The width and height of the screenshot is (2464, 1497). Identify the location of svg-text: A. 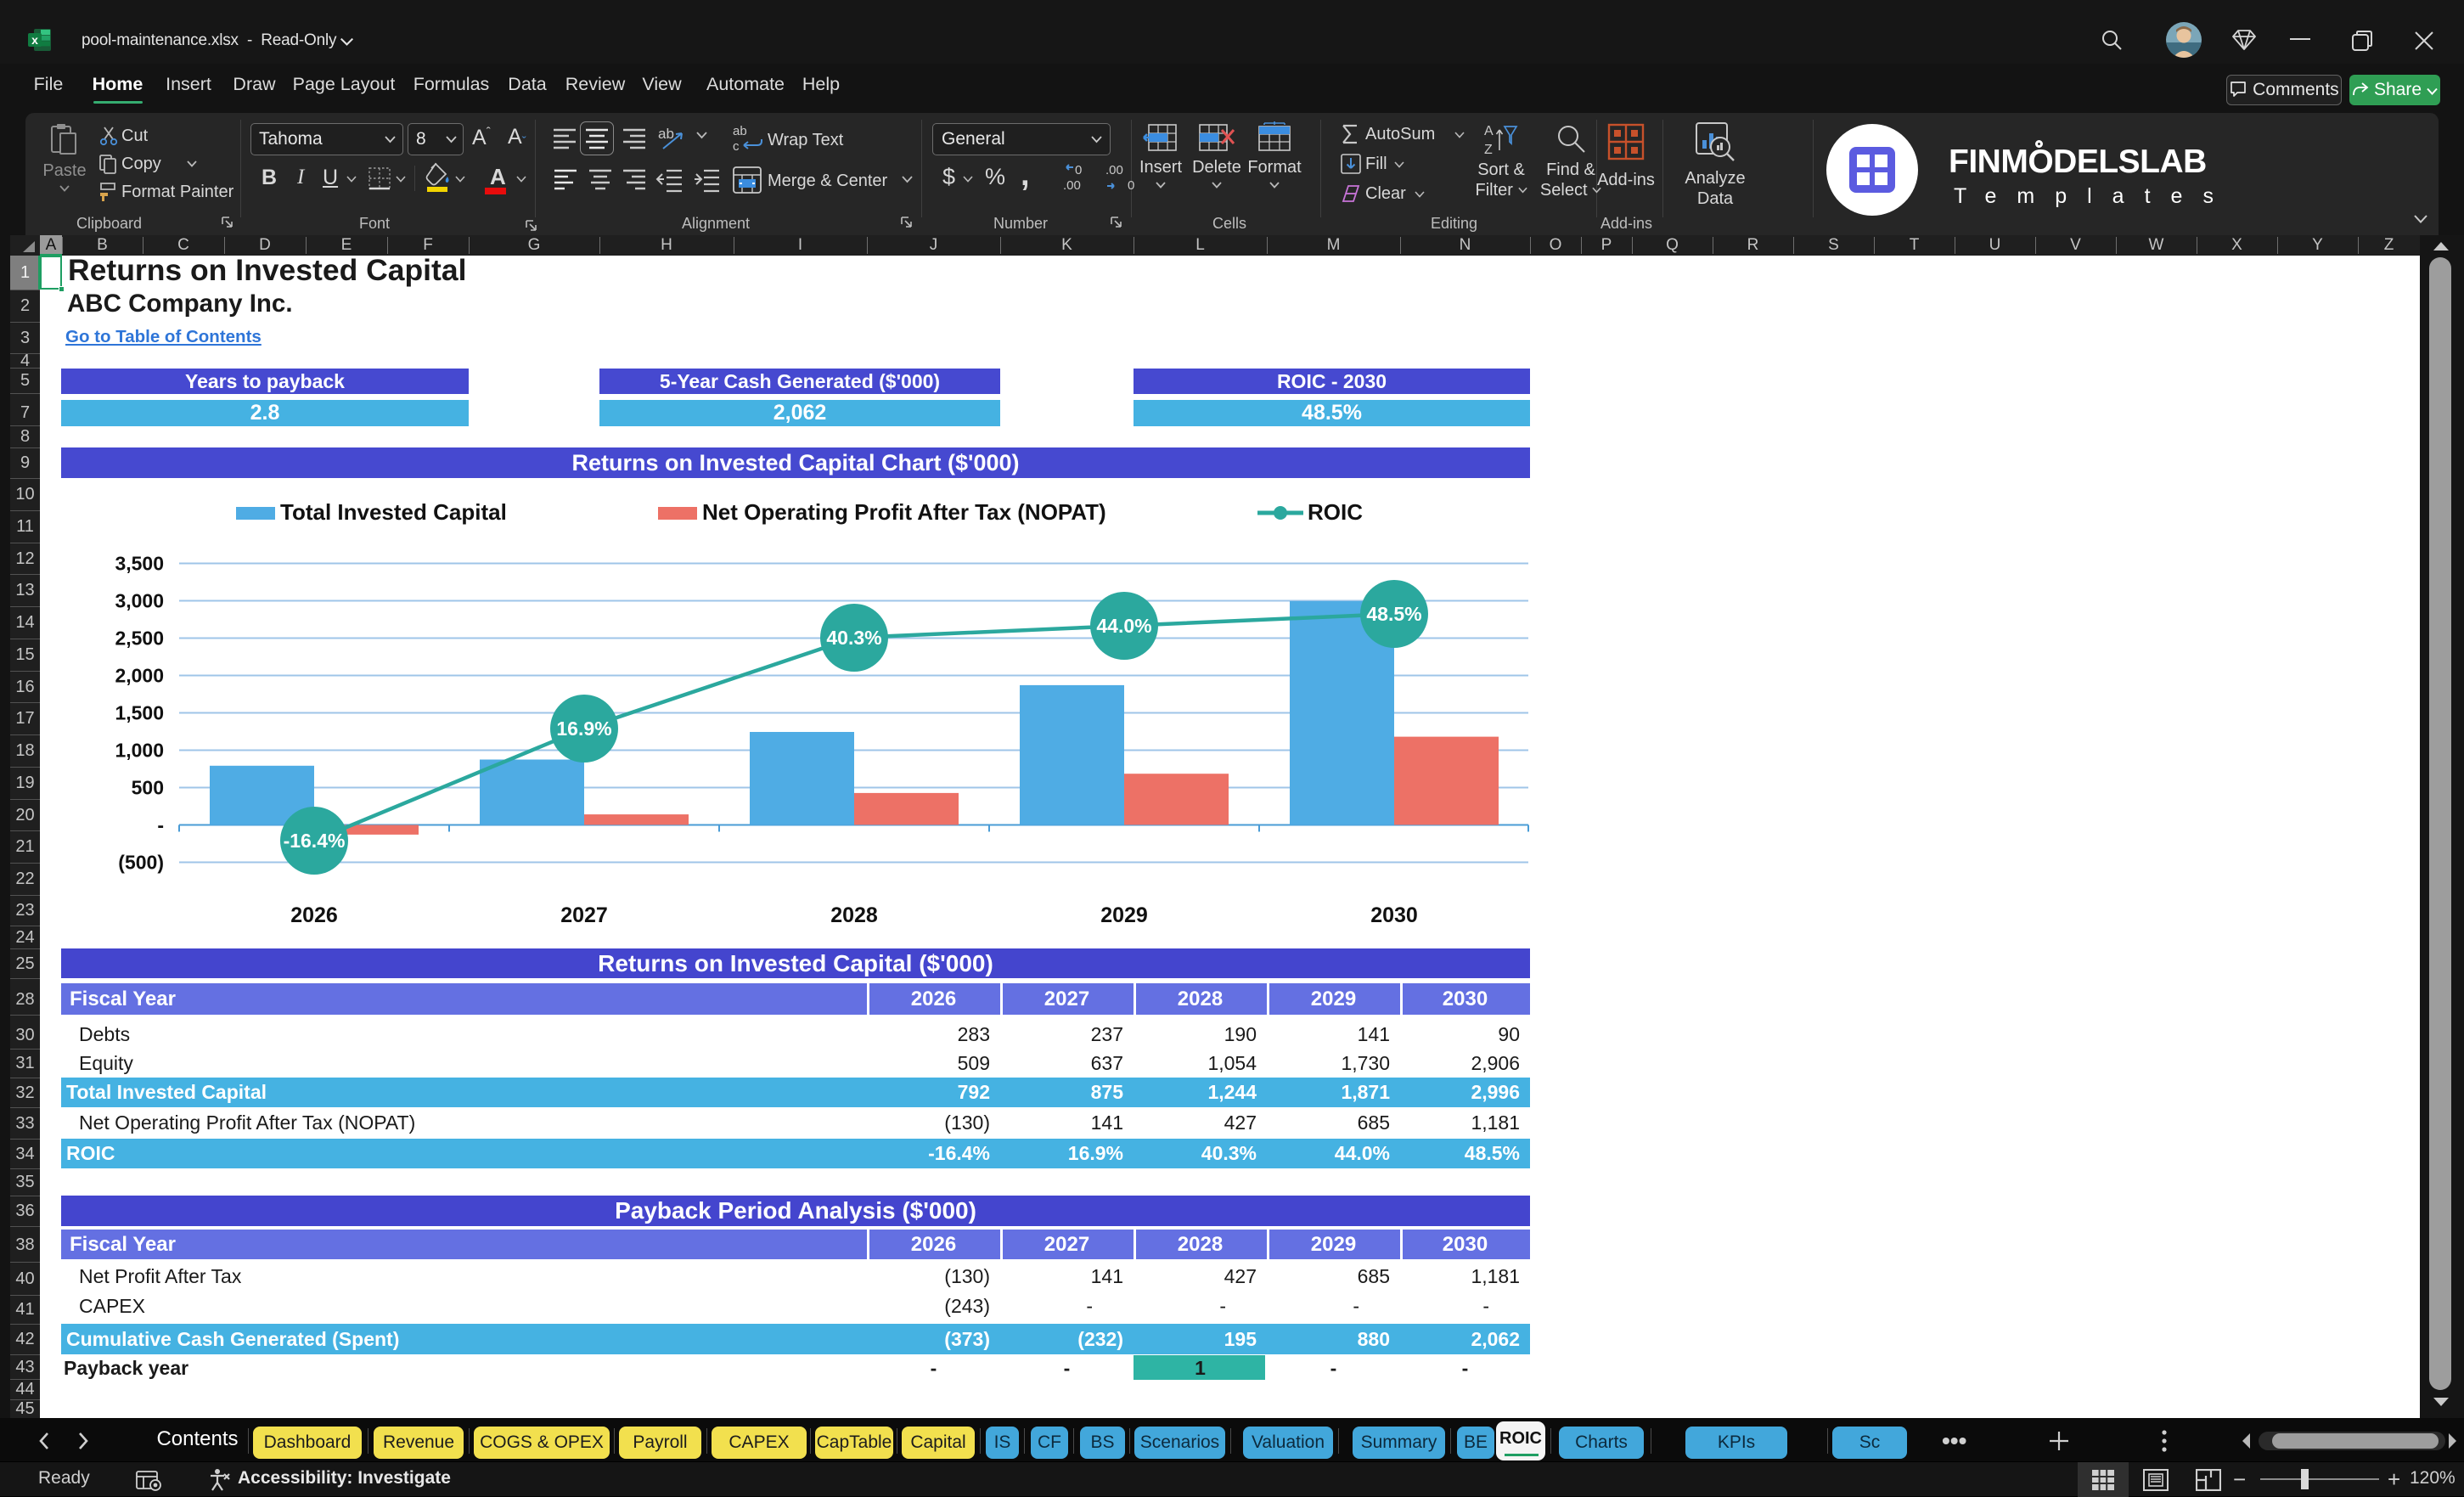
(1489, 131).